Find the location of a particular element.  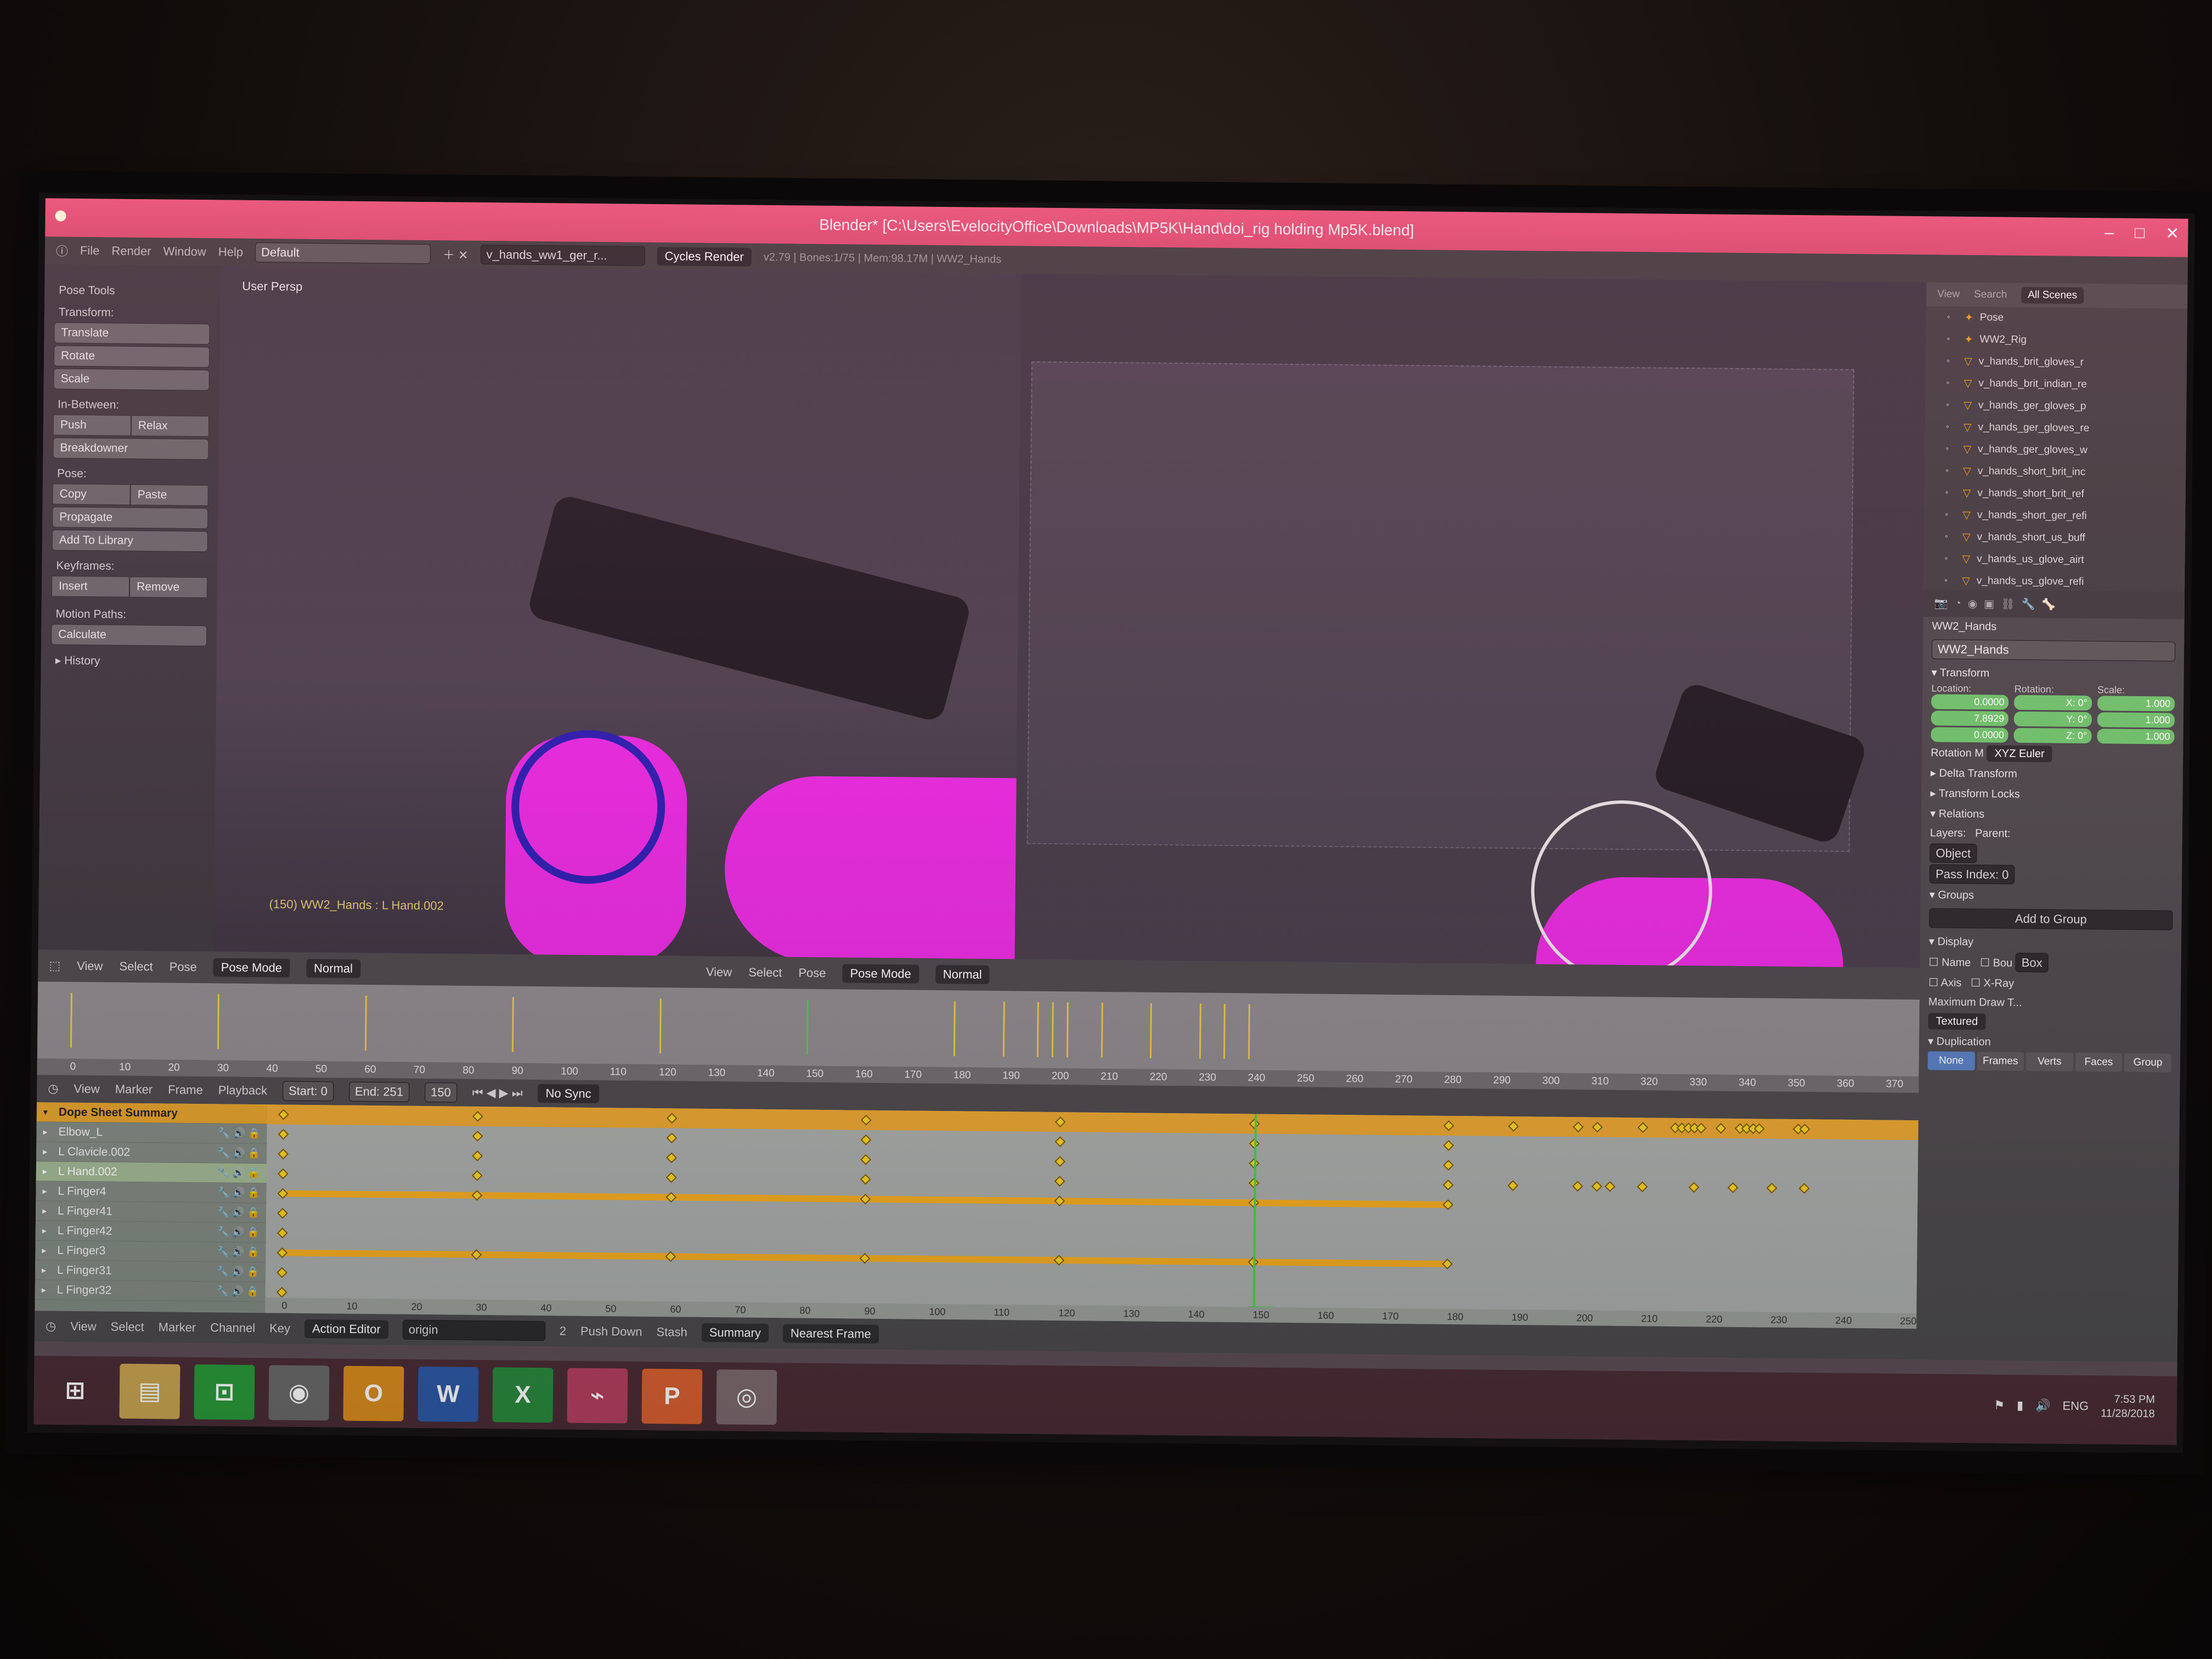

relax-button: Relax is located at coordinates (170, 426).